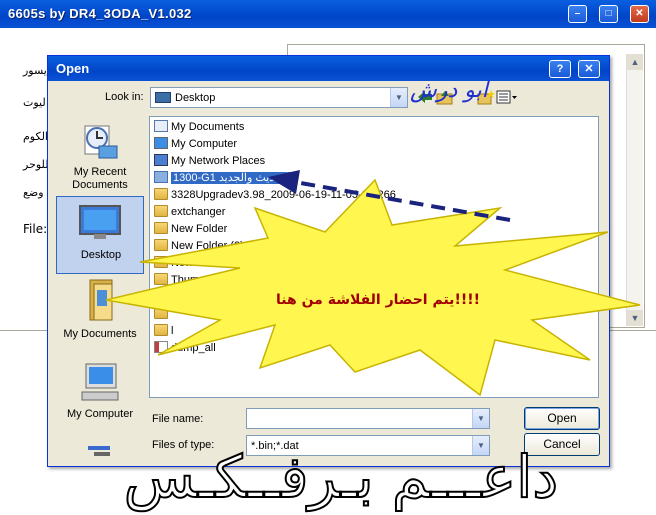 The width and height of the screenshot is (656, 515). What do you see at coordinates (634, 190) in the screenshot?
I see `output-scrollbar: ▲ ▼` at bounding box center [634, 190].